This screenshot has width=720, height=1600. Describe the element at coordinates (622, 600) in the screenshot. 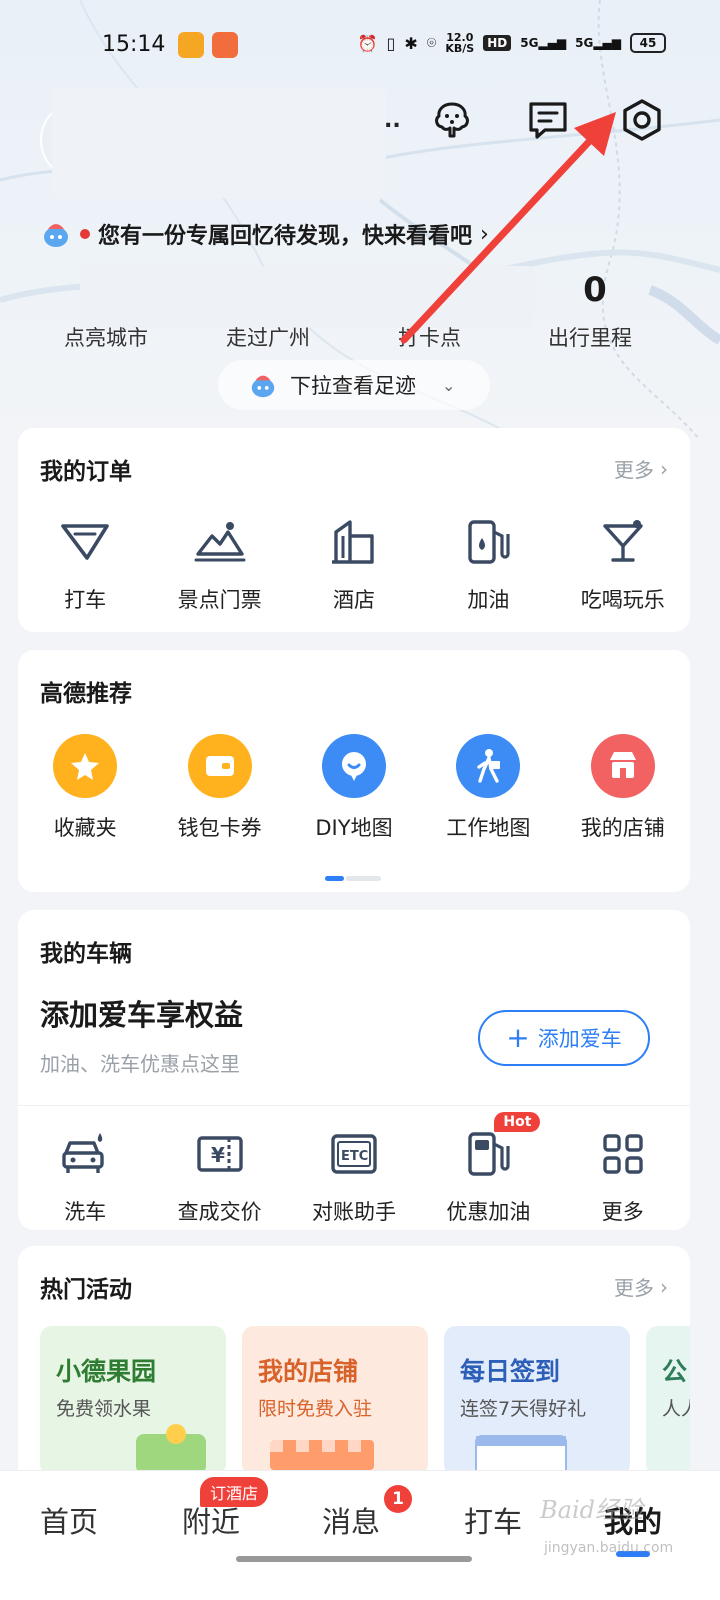

I see `order-label: 吃喝玩乐` at that location.